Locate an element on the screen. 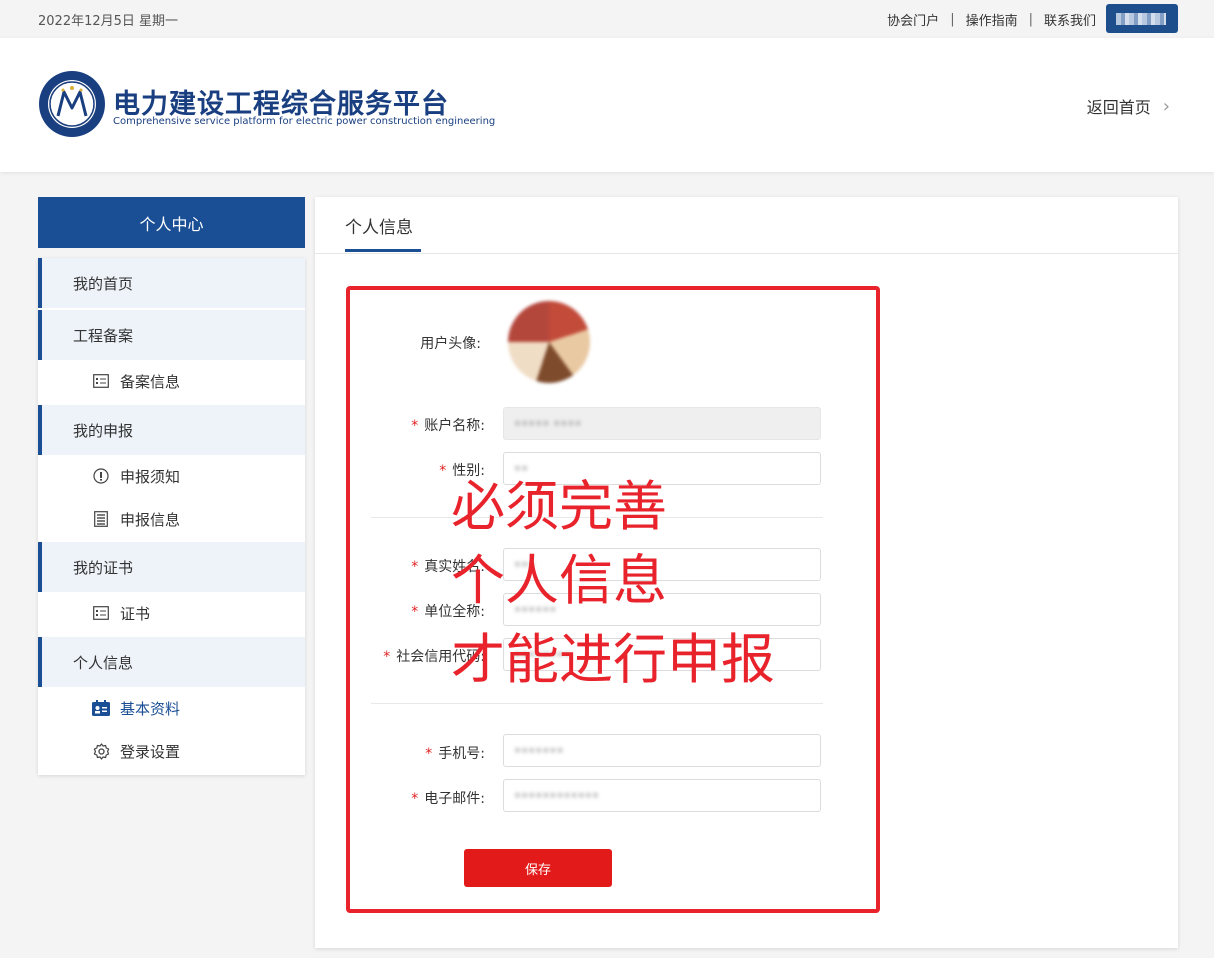 The height and width of the screenshot is (958, 1214). blurred-username is located at coordinates (1141, 19).